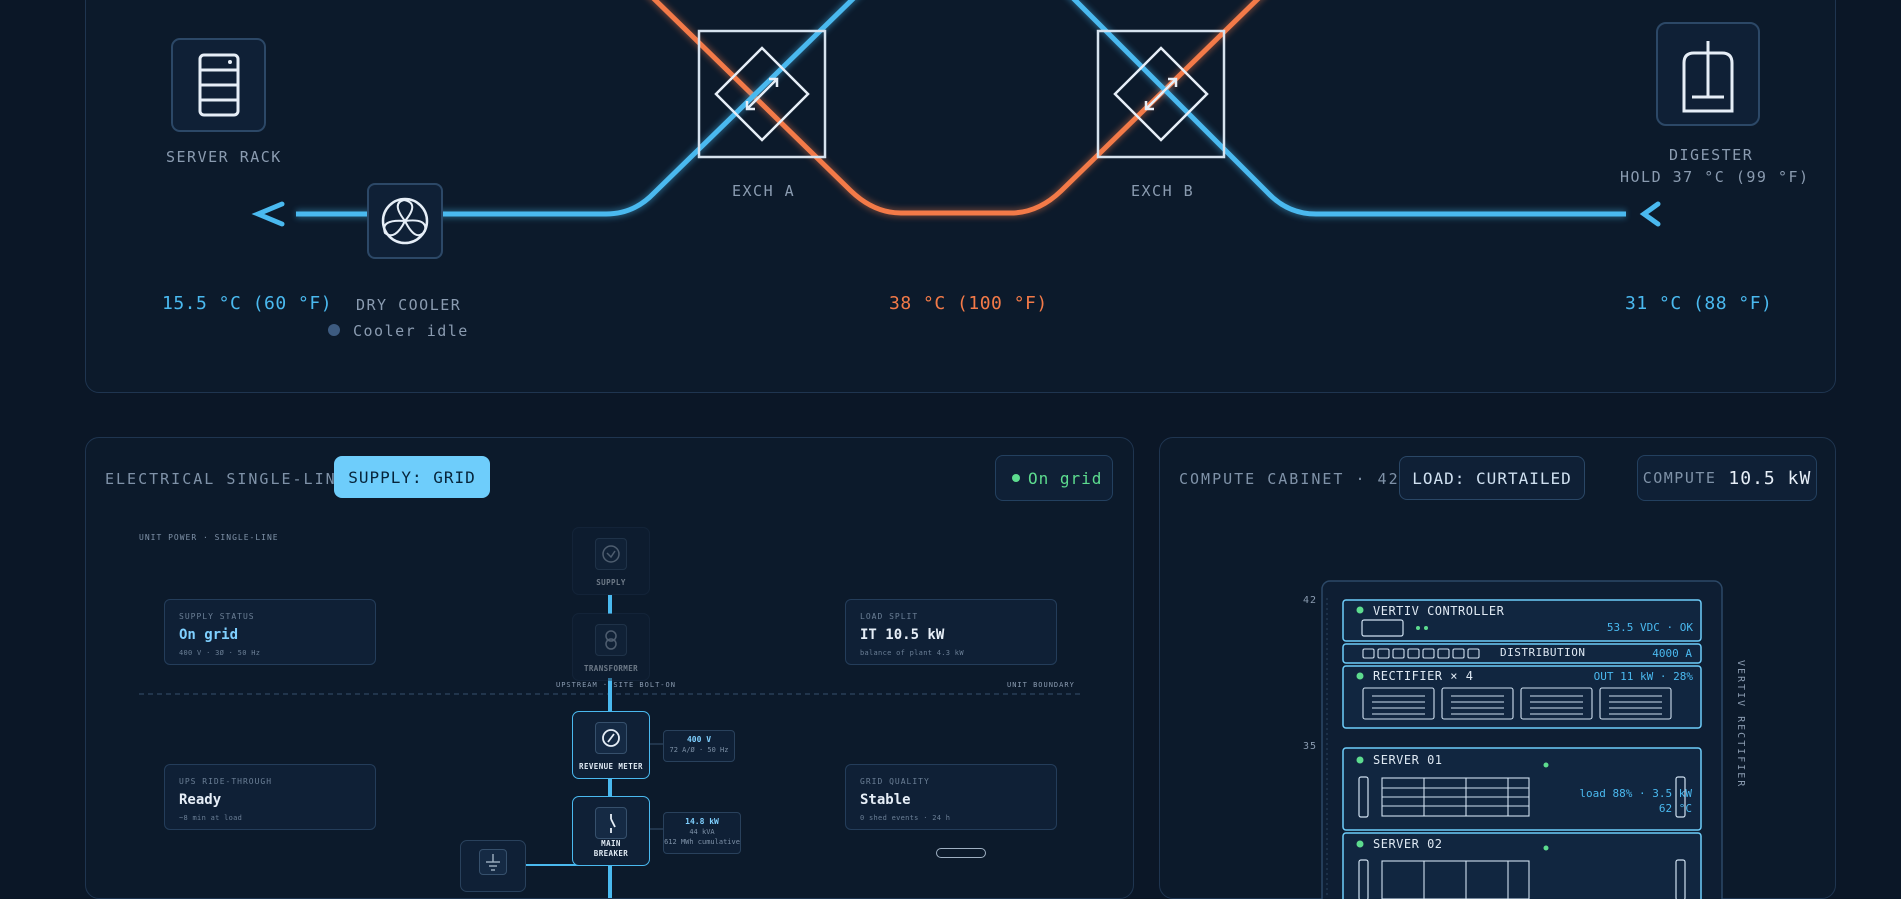 This screenshot has height=899, width=1901. I want to click on revenue-meter-node: REVENUE METER, so click(611, 745).